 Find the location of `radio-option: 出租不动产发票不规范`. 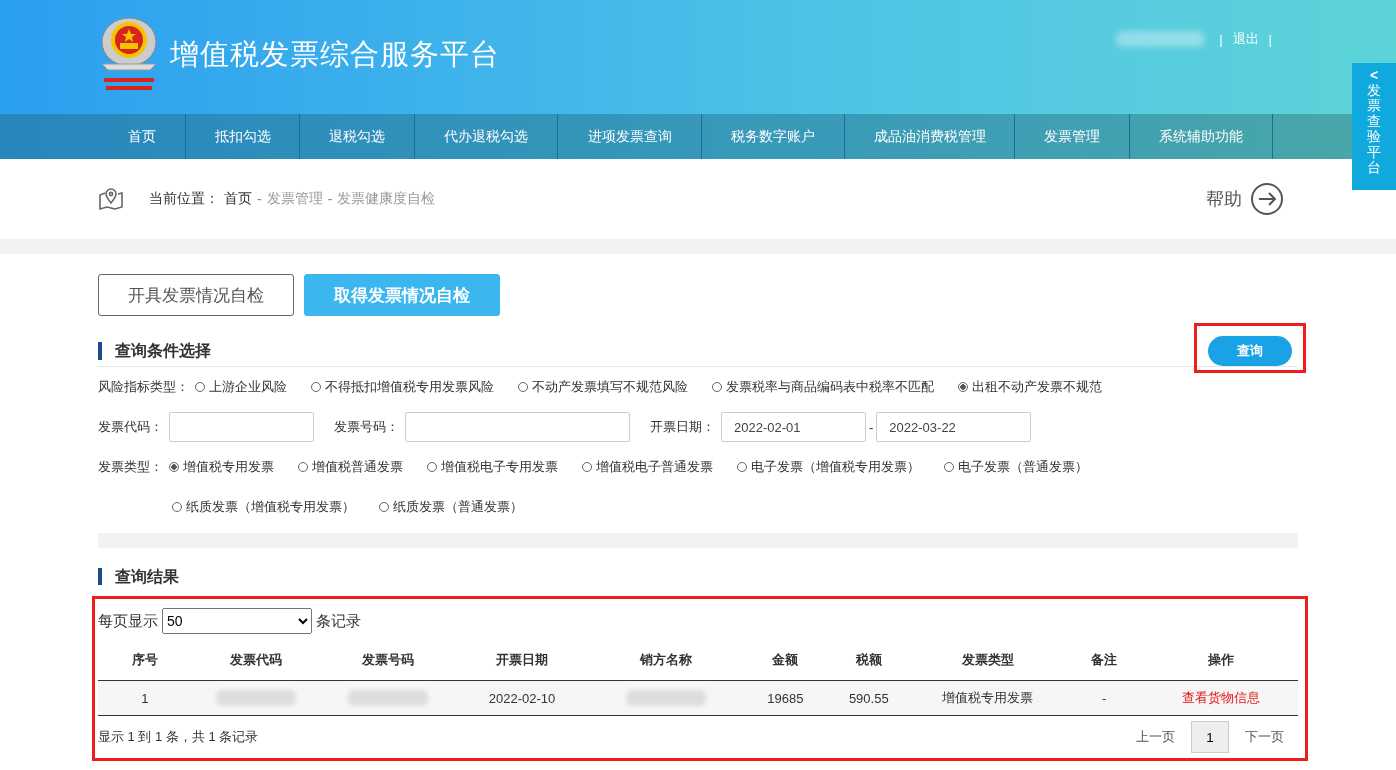

radio-option: 出租不动产发票不规范 is located at coordinates (1030, 387).